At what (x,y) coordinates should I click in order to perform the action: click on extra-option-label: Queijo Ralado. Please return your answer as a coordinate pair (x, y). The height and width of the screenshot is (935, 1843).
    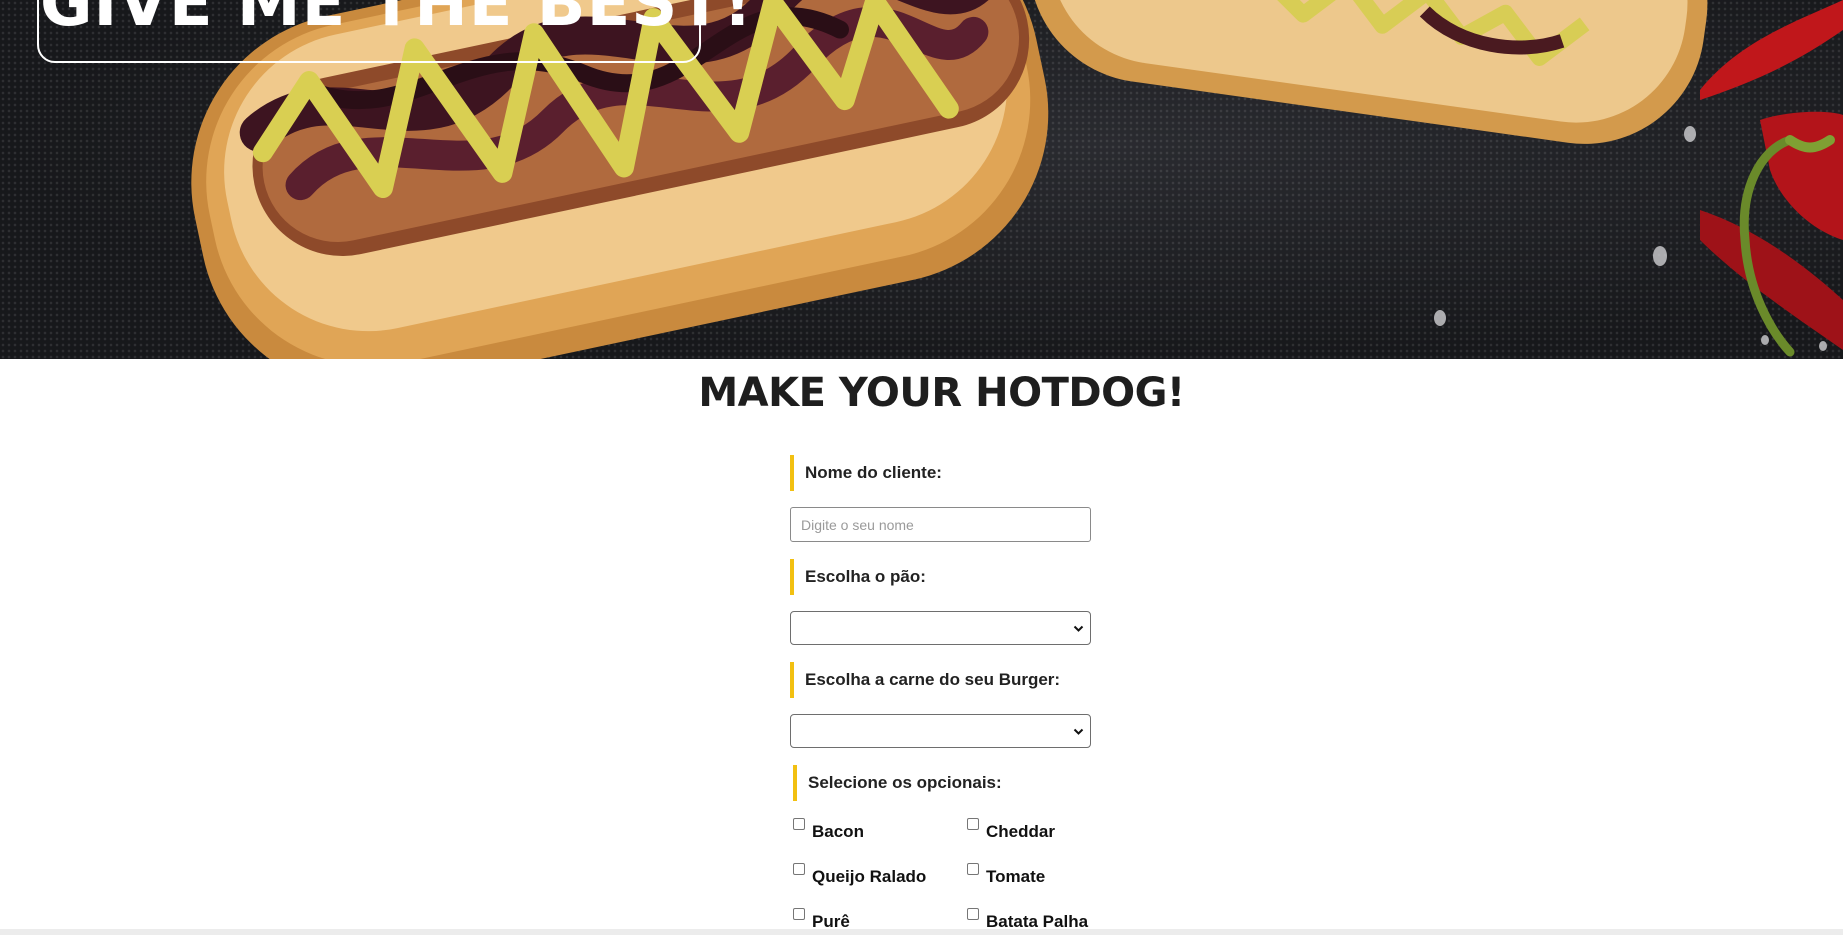
    Looking at the image, I should click on (869, 876).